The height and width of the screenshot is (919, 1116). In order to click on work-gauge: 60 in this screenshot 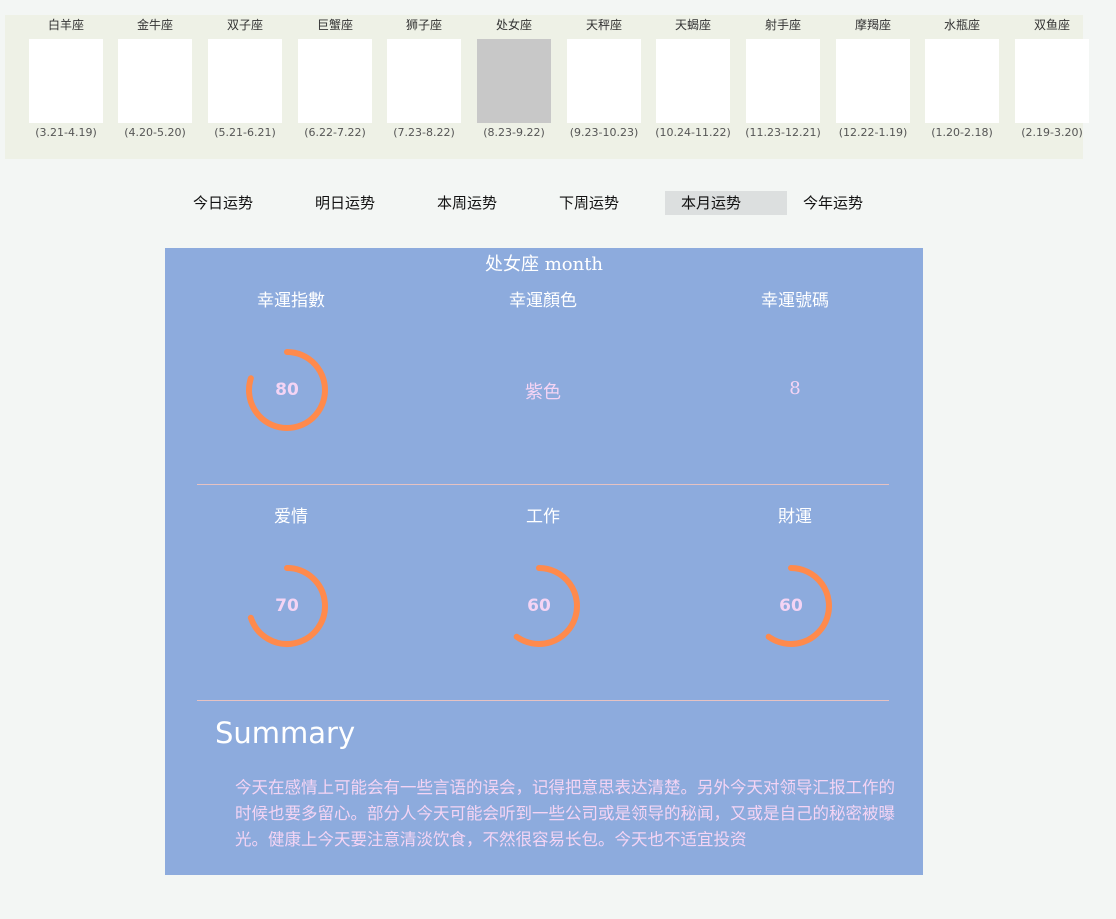, I will do `click(539, 606)`.